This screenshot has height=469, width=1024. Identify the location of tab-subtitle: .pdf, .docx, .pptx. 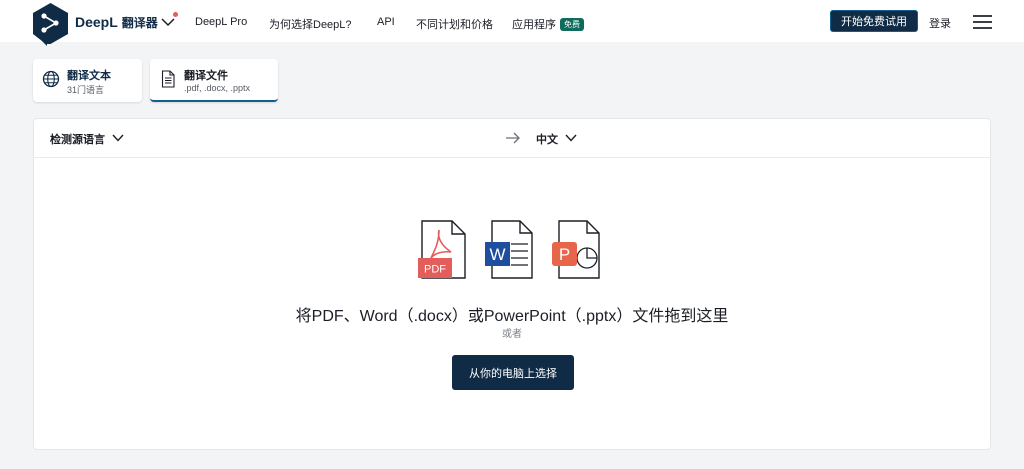
(217, 88).